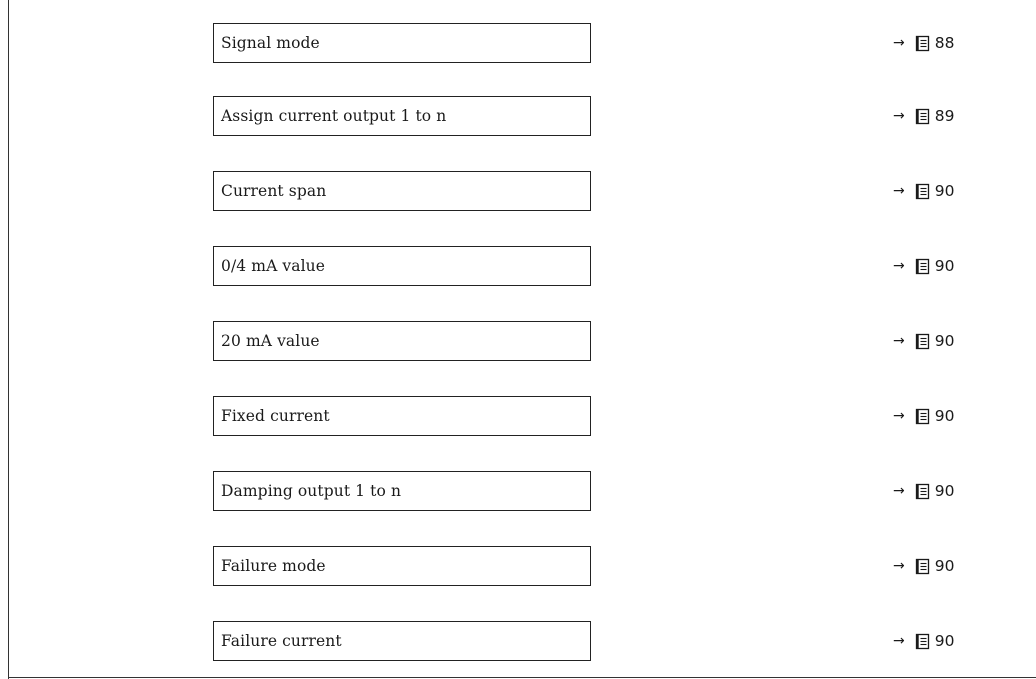 The image size is (1036, 679). Describe the element at coordinates (522, 677) in the screenshot. I see `frame-bottom-border` at that location.